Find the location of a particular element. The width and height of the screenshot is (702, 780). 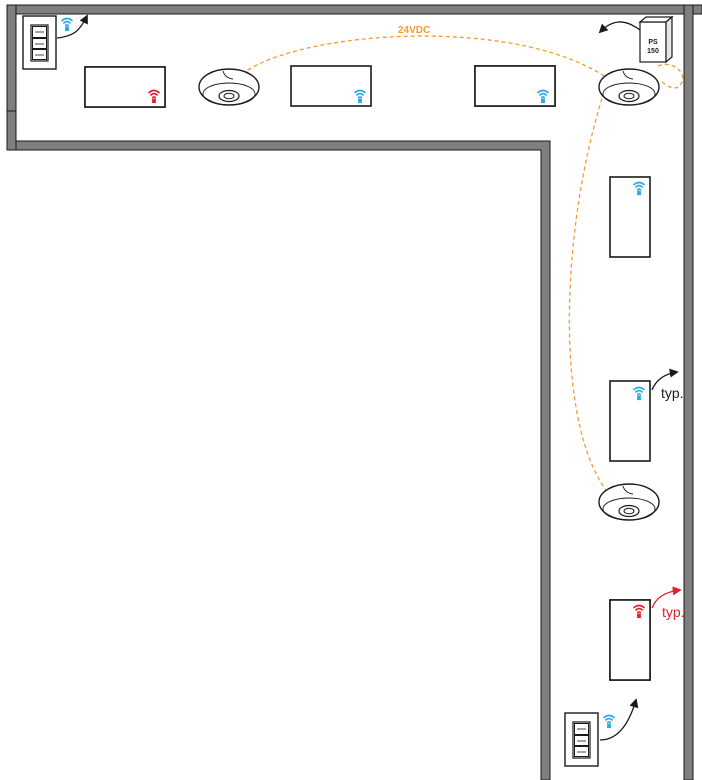

occupancy-sensor-corridor is located at coordinates (629, 502).